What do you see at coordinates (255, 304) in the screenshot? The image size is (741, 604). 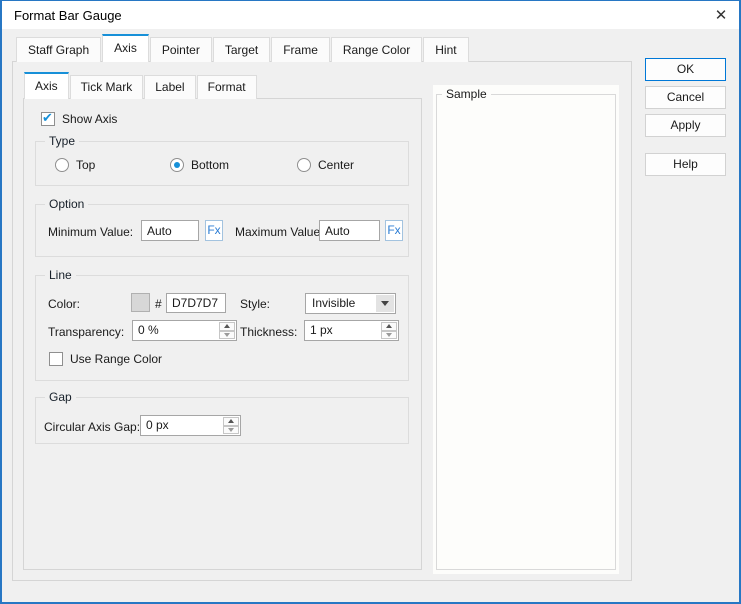 I see `style-label: Style:` at bounding box center [255, 304].